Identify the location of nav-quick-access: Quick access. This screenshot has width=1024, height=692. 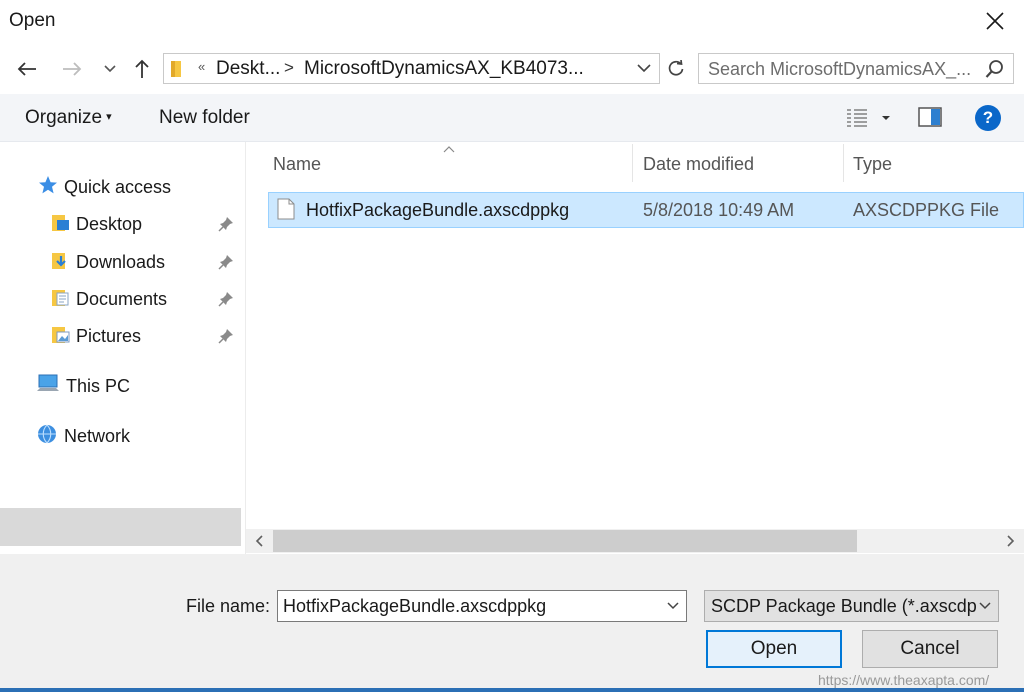
(104, 187).